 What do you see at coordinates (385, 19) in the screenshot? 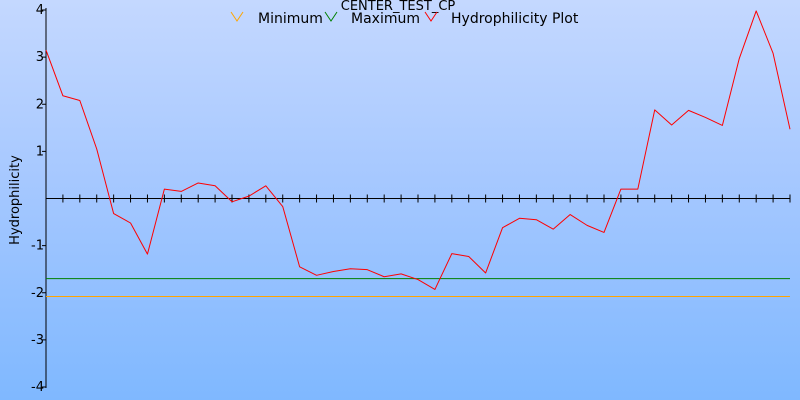
I see `legend-label-maximum: Maximum` at bounding box center [385, 19].